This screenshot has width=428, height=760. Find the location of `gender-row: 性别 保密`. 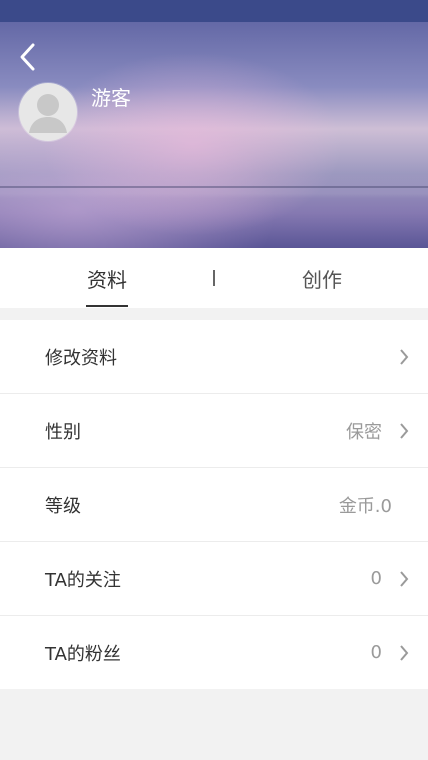

gender-row: 性别 保密 is located at coordinates (214, 431).